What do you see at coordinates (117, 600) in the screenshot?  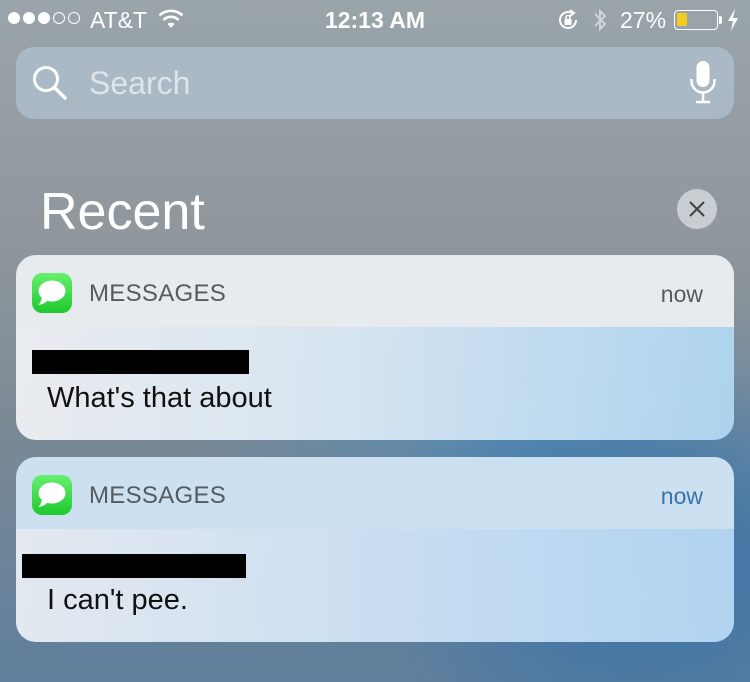 I see `message-text: I can't pee.` at bounding box center [117, 600].